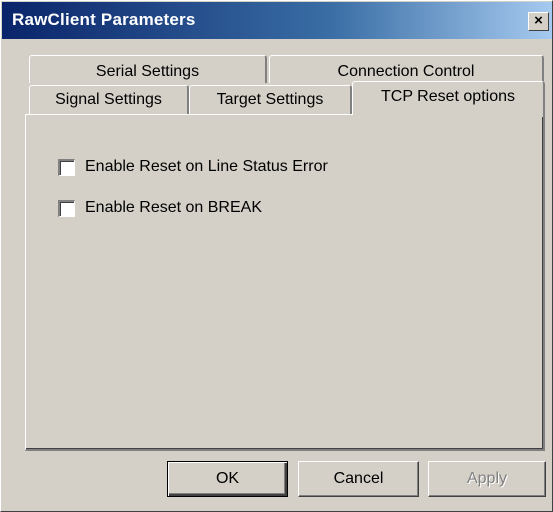  I want to click on ok-button-label: OK, so click(227, 478).